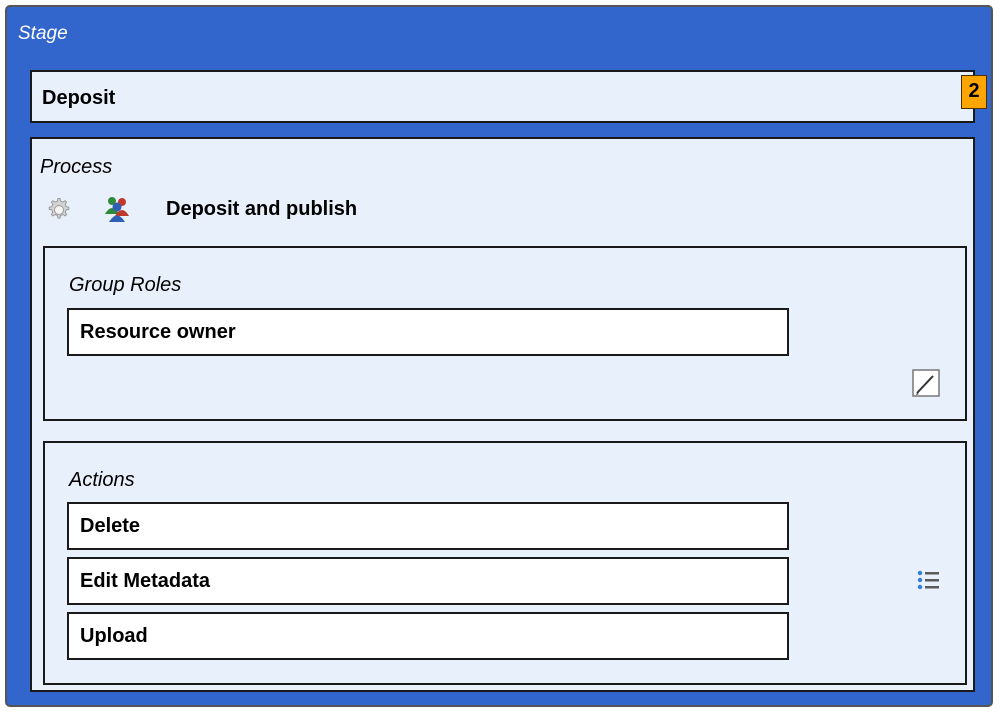 This screenshot has width=1001, height=713. What do you see at coordinates (974, 92) in the screenshot?
I see `stage-order-badge: 2` at bounding box center [974, 92].